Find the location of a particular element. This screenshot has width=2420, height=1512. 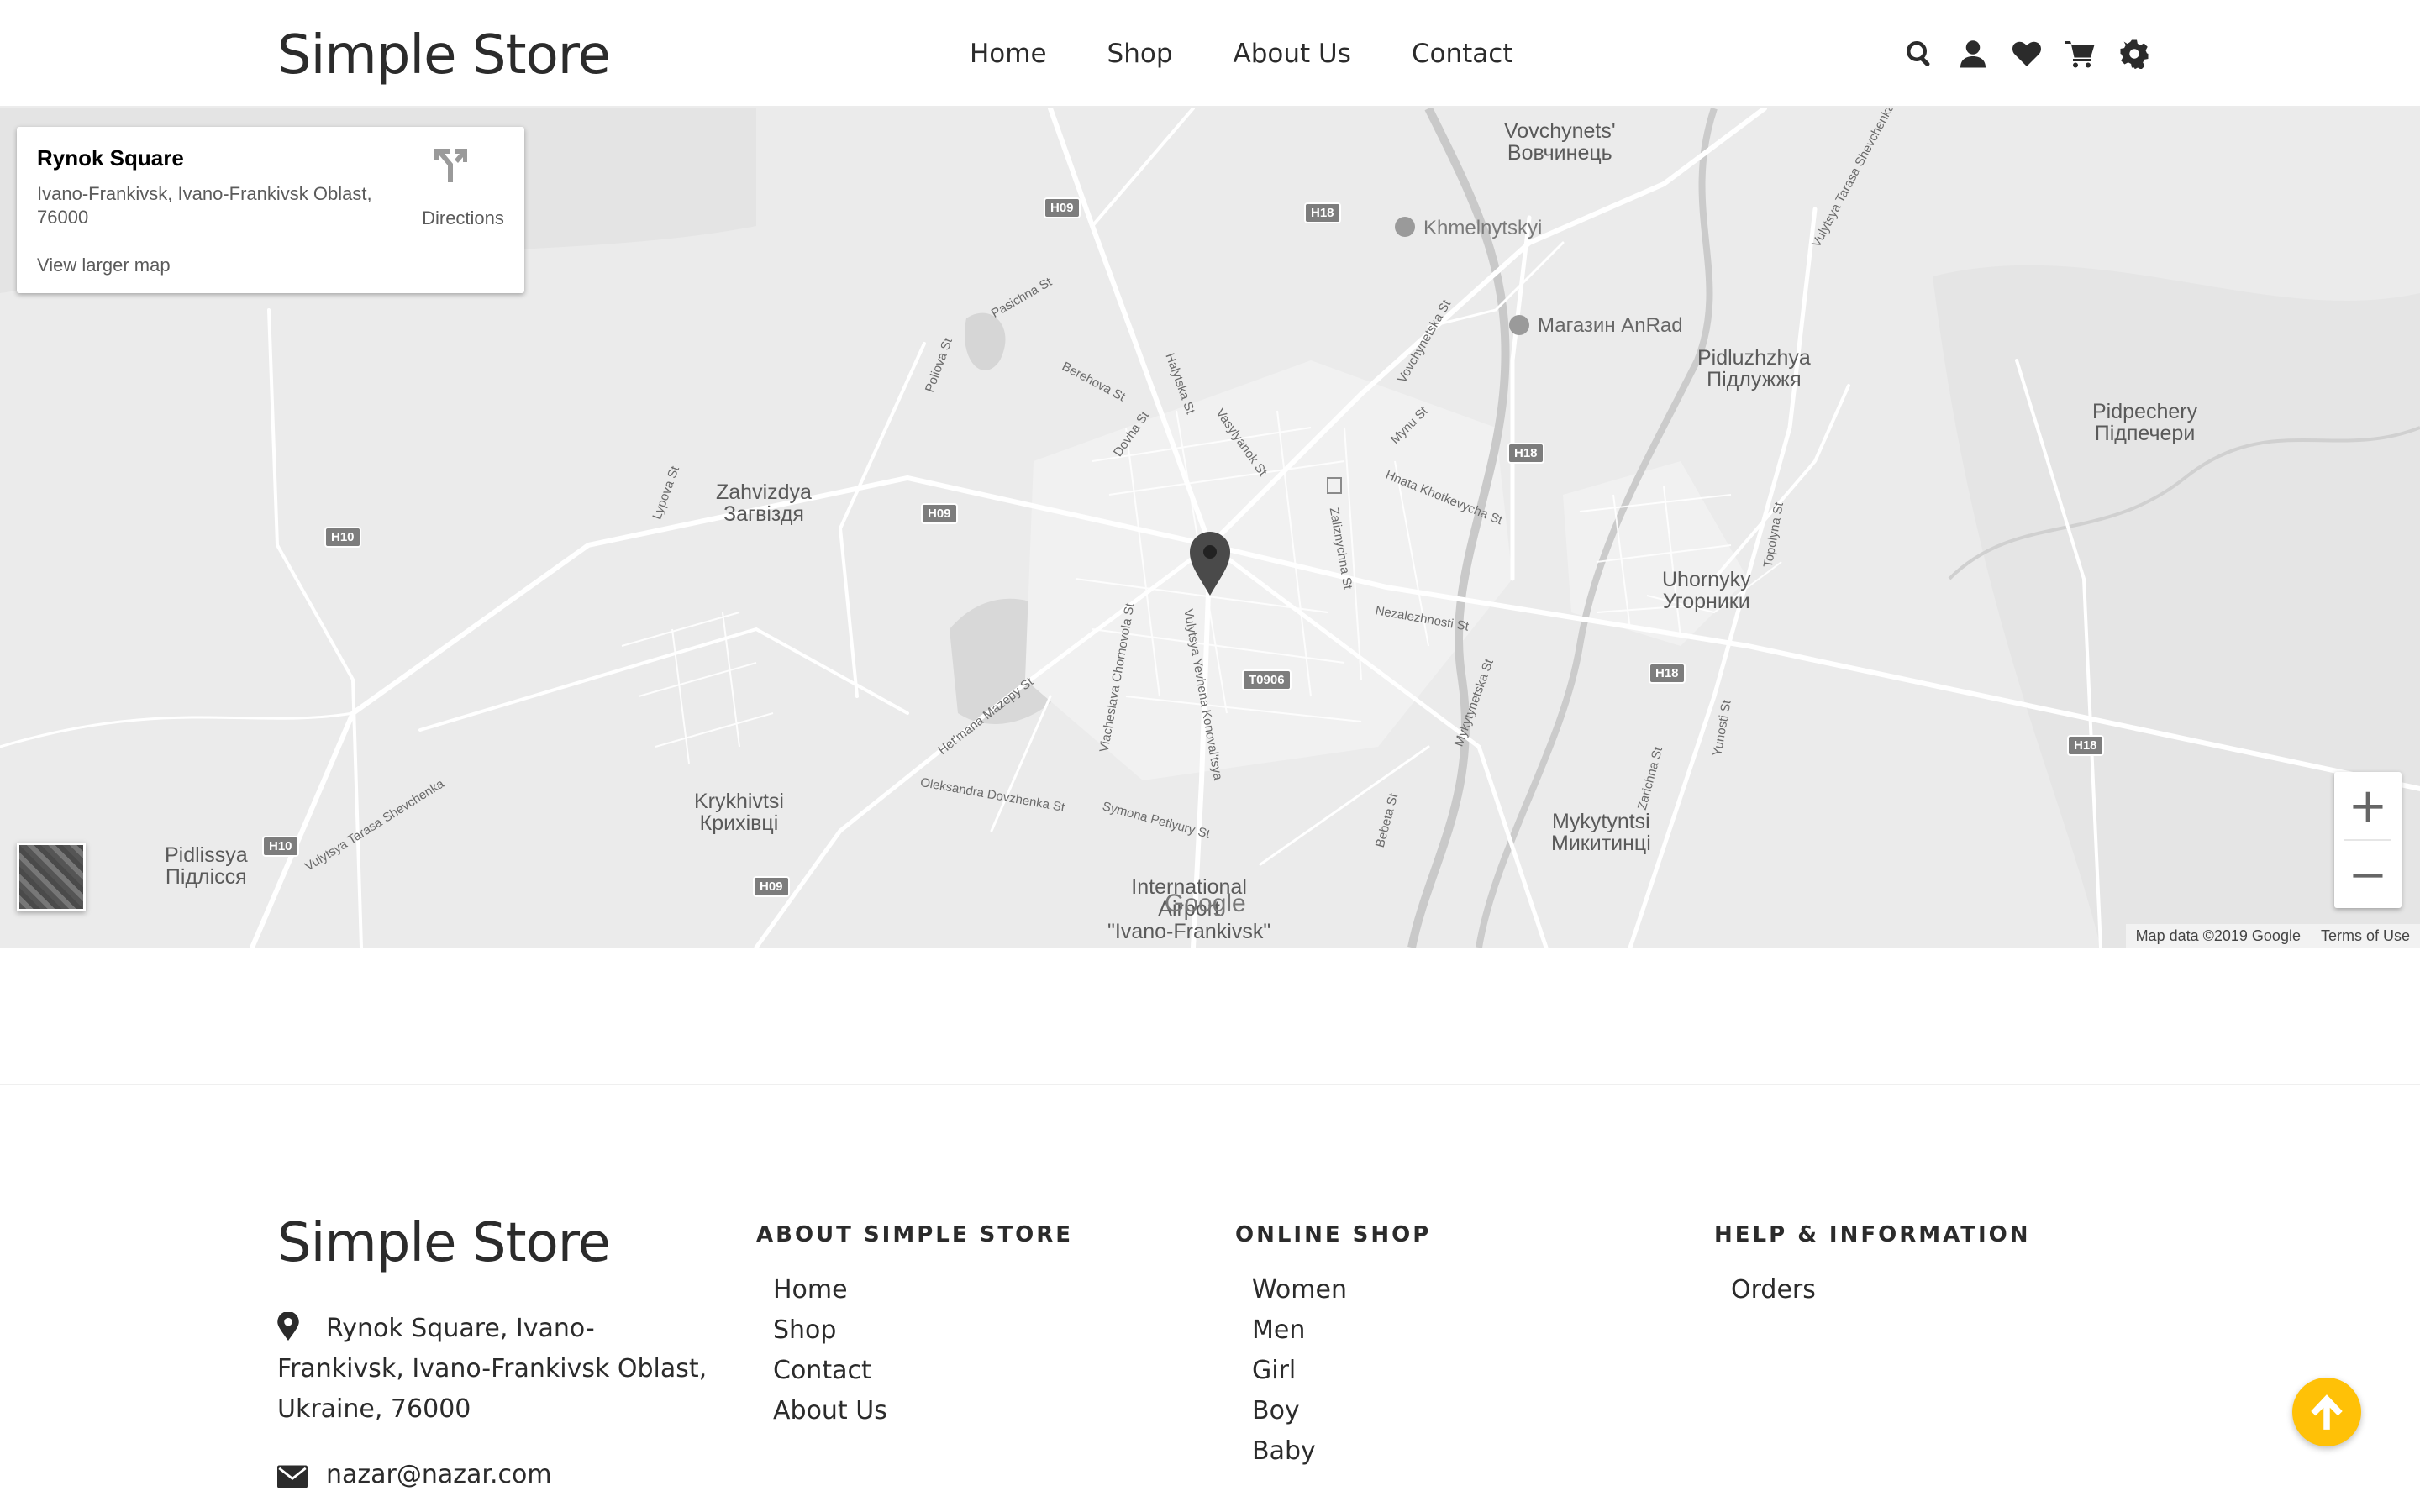

back-to-top-button is located at coordinates (2327, 1412).